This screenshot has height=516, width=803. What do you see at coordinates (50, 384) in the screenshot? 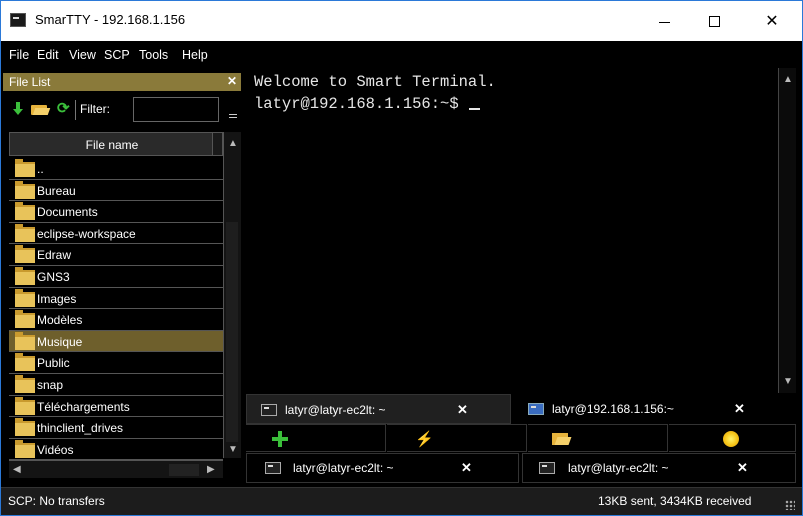
I see `file-name: snap` at bounding box center [50, 384].